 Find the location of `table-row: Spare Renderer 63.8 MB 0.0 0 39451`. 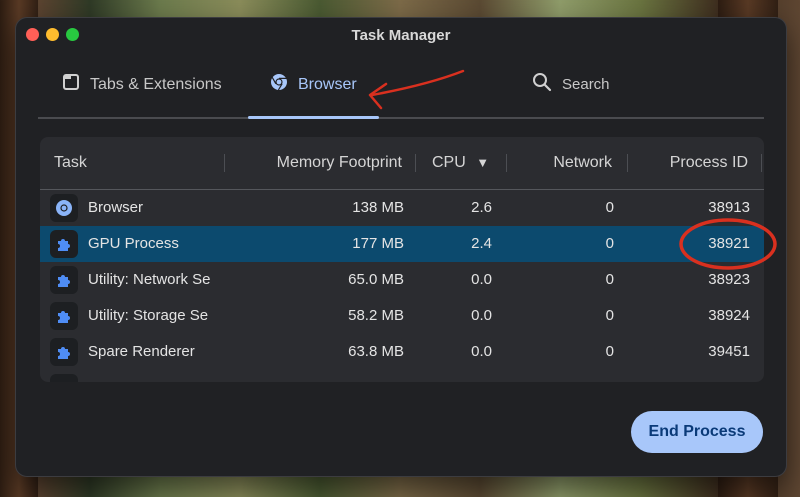

table-row: Spare Renderer 63.8 MB 0.0 0 39451 is located at coordinates (402, 352).